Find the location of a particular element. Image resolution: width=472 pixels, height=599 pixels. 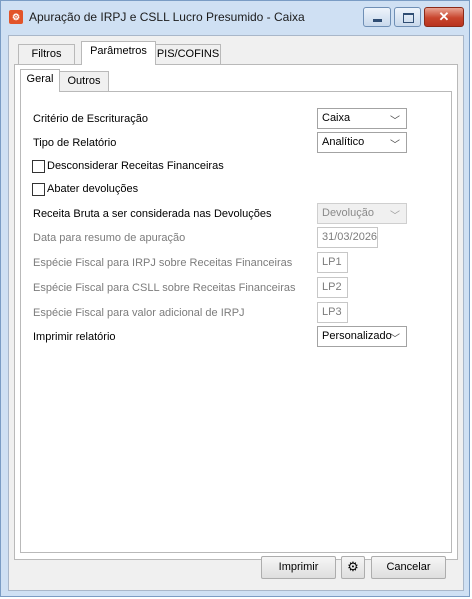

tab-pis-cofins: PIS/COFINS is located at coordinates (188, 54).